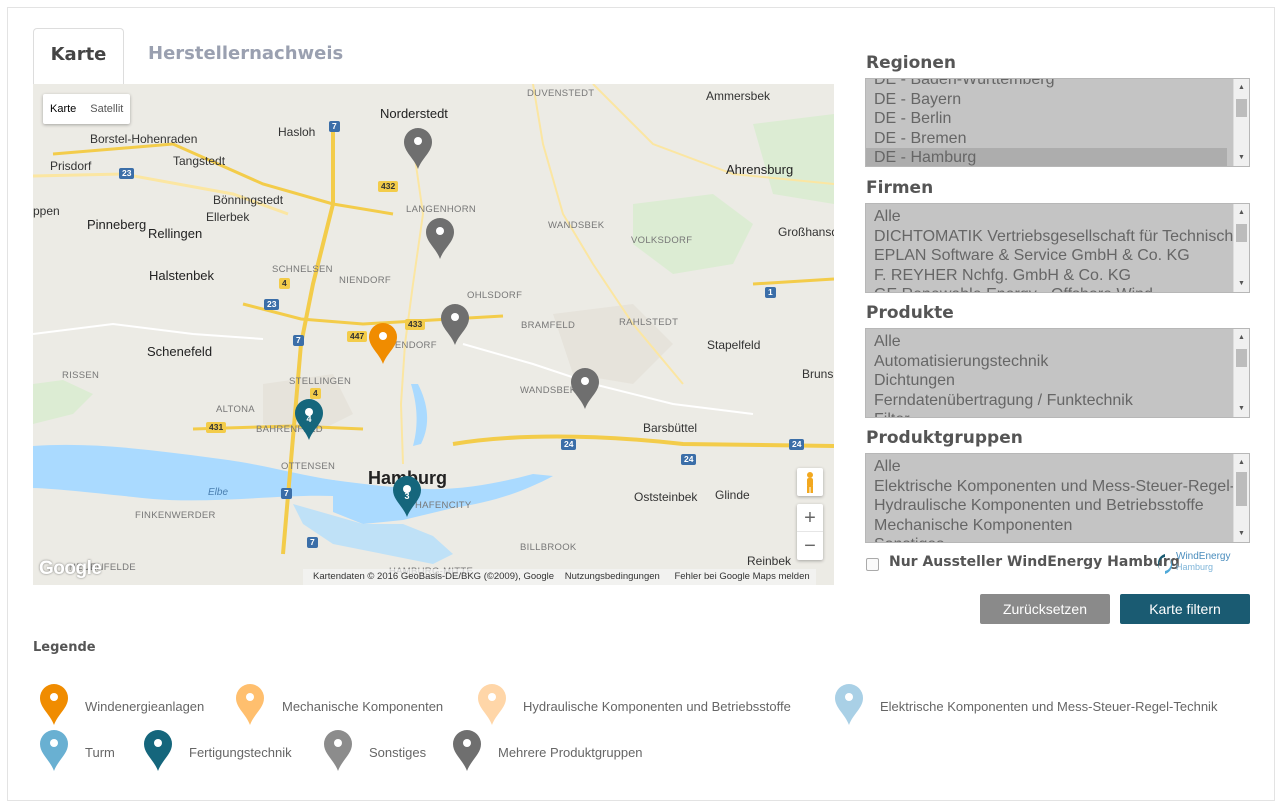 This screenshot has height=812, width=1284. Describe the element at coordinates (272, 304) in the screenshot. I see `road-shield: 23` at that location.